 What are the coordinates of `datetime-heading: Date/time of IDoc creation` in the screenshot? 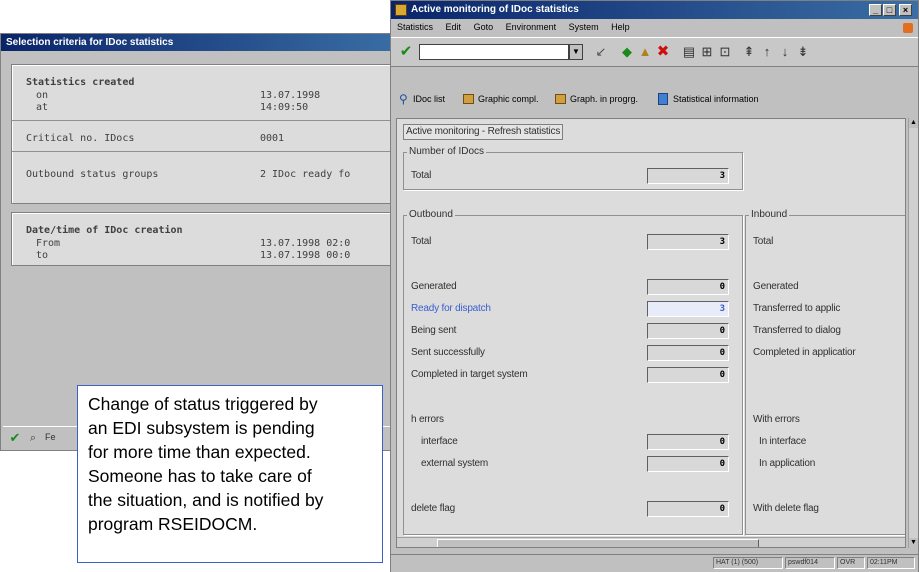 It's located at (104, 230).